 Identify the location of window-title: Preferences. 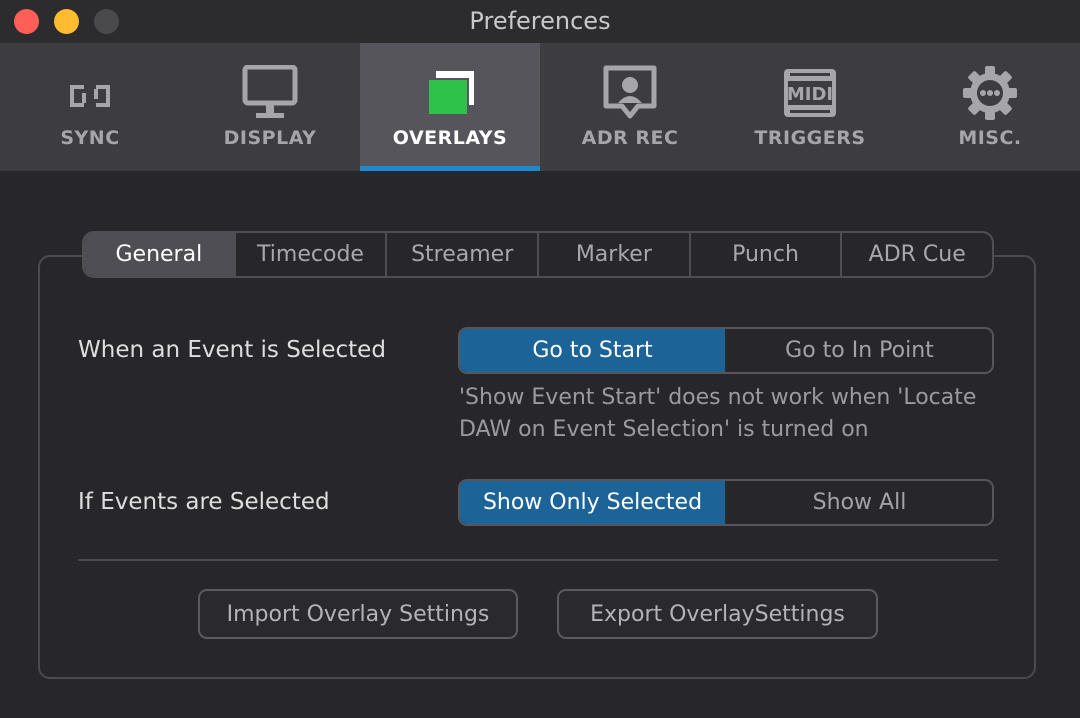
(540, 21).